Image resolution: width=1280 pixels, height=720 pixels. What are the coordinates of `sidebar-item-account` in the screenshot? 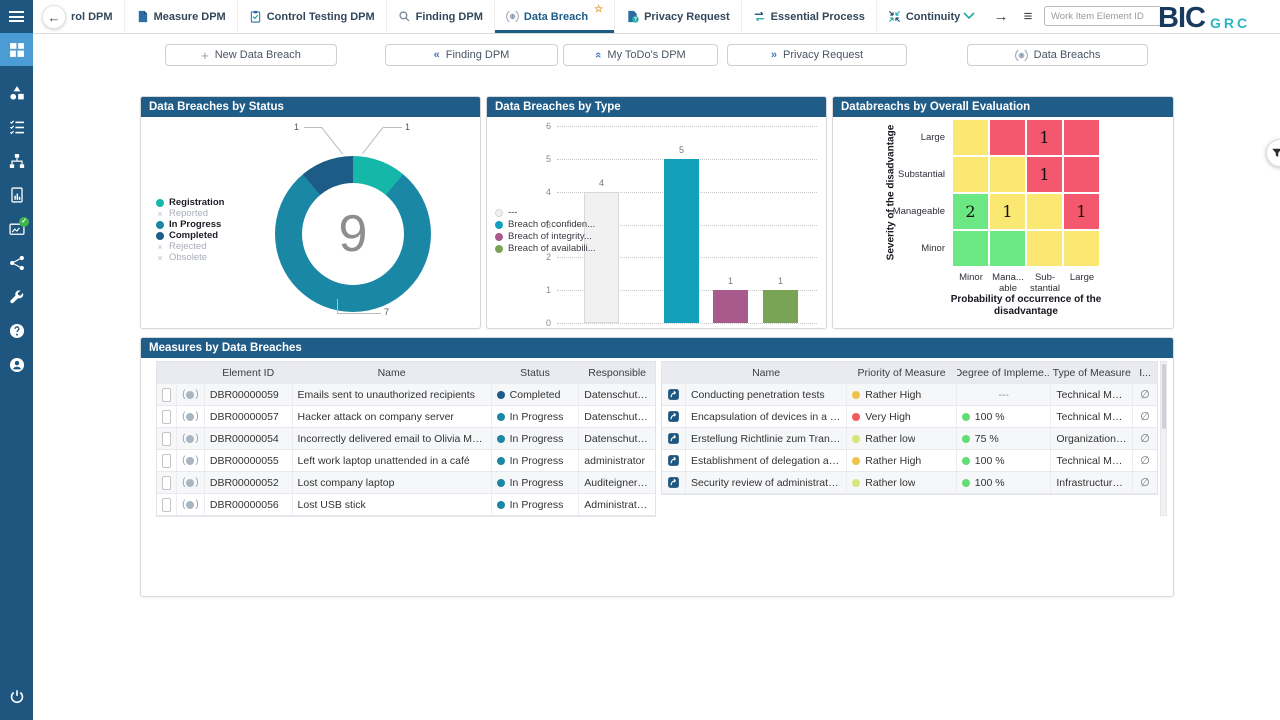 It's located at (16, 365).